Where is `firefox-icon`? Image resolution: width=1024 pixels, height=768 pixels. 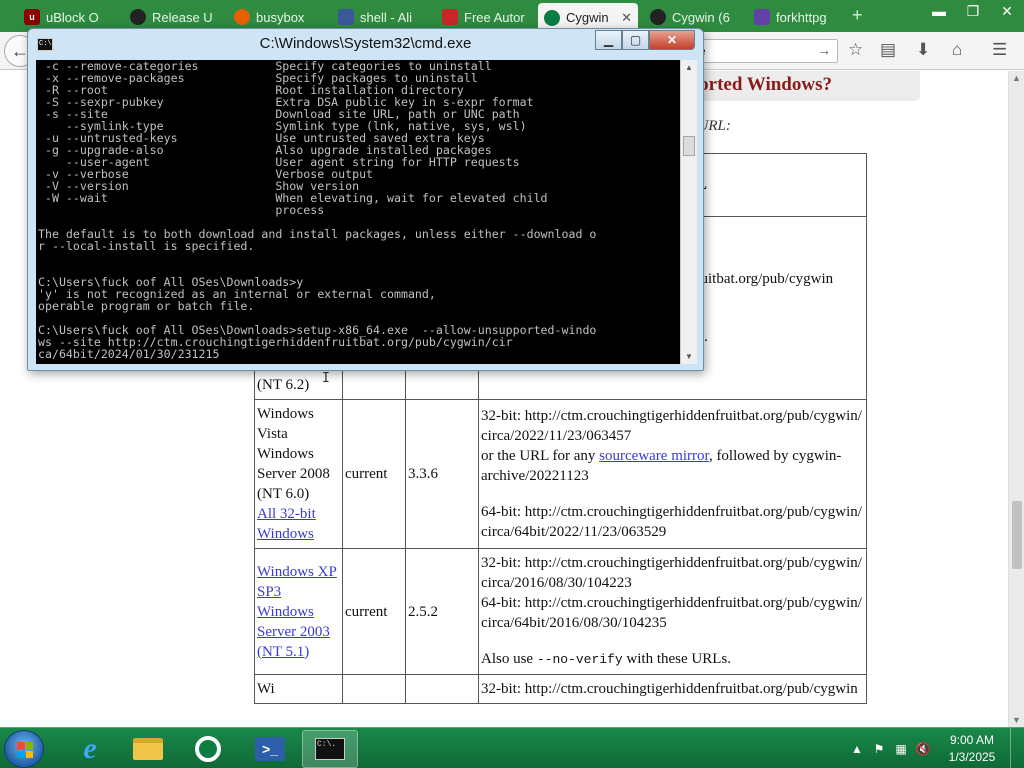
firefox-icon is located at coordinates (242, 17).